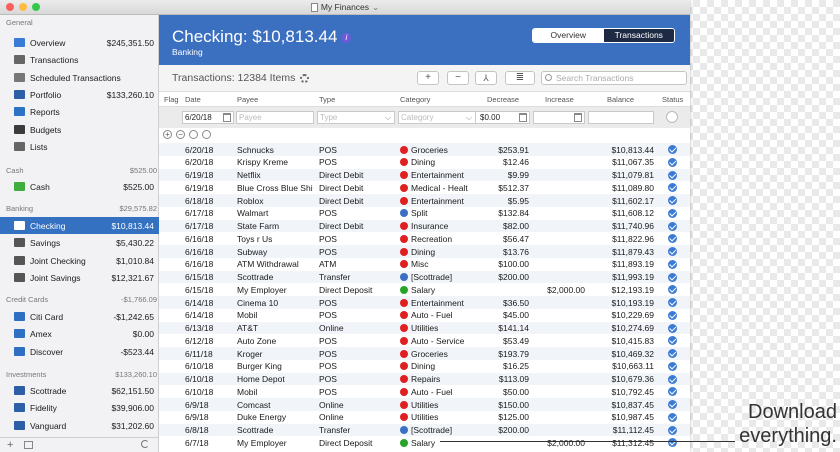 This screenshot has width=840, height=452. Describe the element at coordinates (79, 277) in the screenshot. I see `sidebar-item-banking: Joint Savings $12,321.67` at that location.